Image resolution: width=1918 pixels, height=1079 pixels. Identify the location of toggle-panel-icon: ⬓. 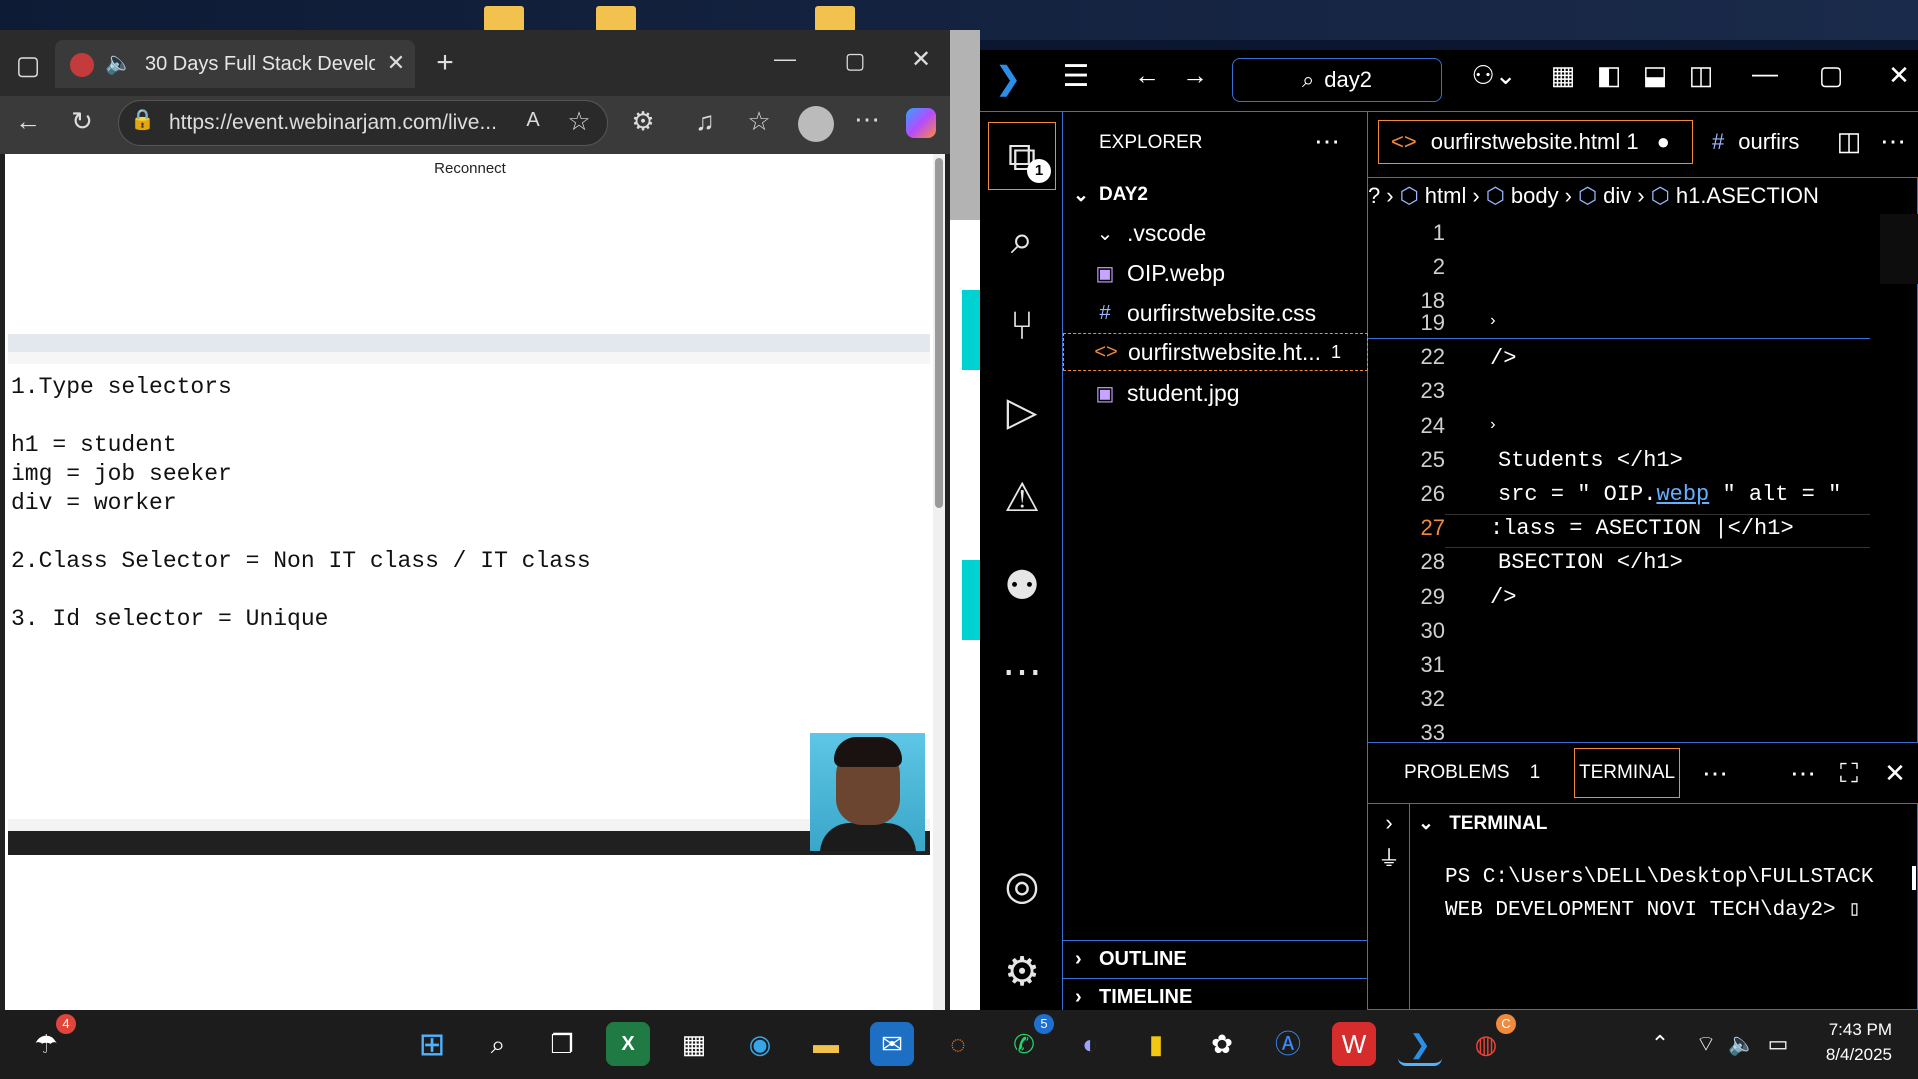
(1655, 75).